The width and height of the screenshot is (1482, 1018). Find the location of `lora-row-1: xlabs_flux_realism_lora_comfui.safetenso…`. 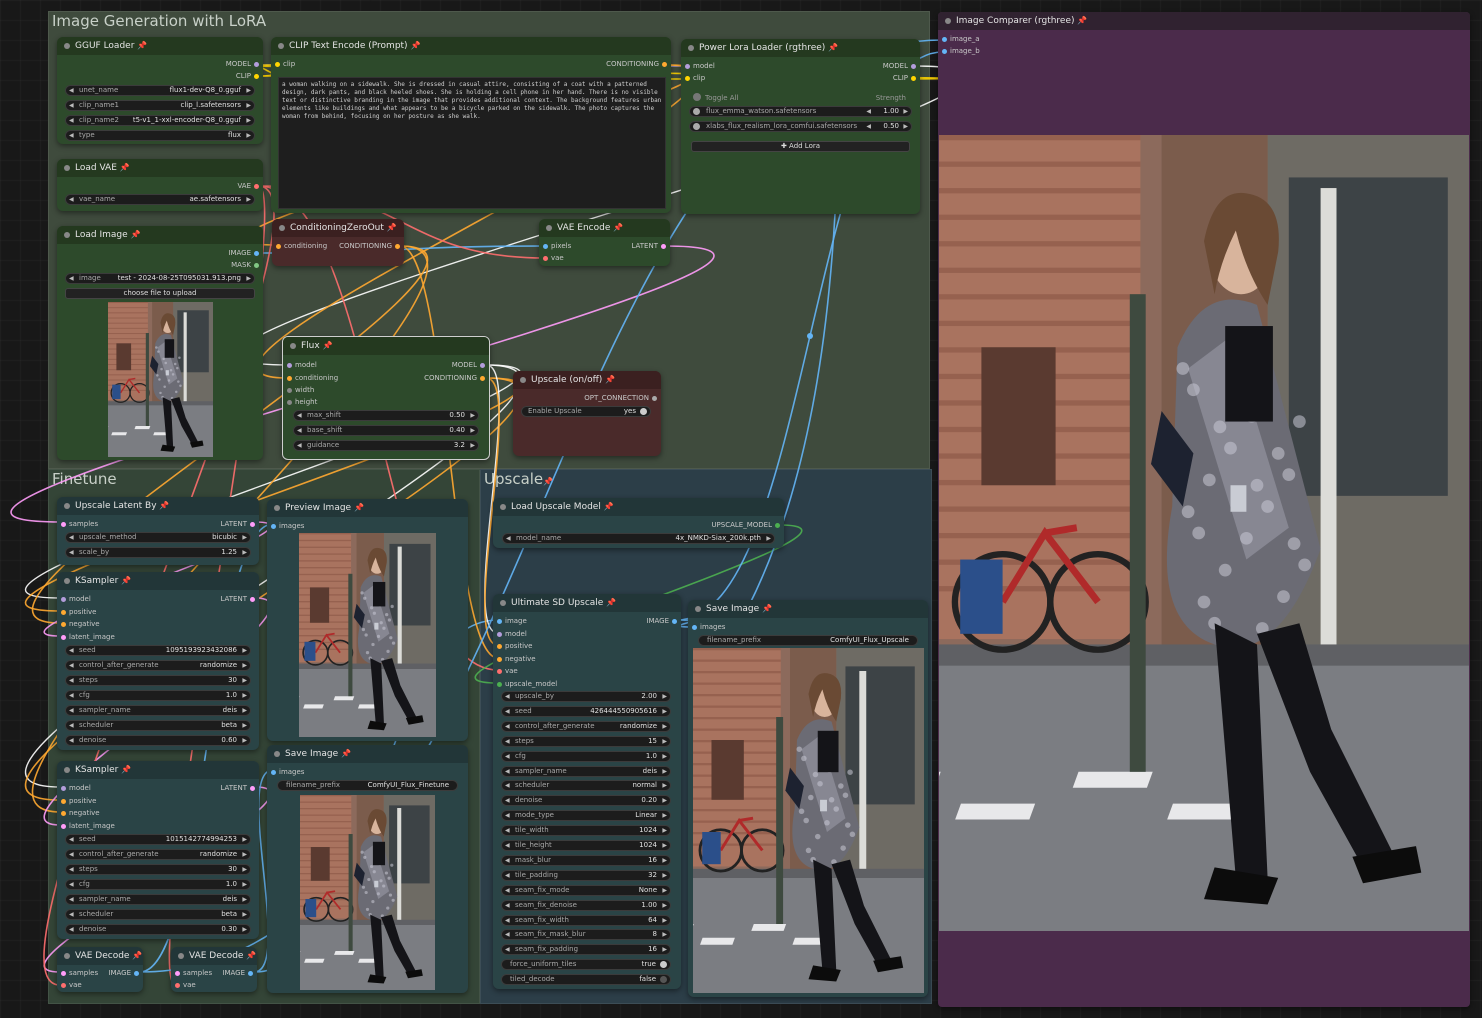

lora-row-1: xlabs_flux_realism_lora_comfui.safetenso… is located at coordinates (800, 126).